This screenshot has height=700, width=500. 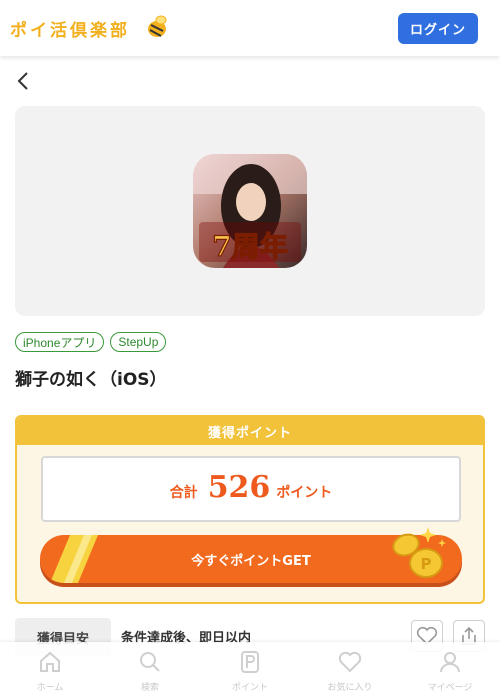 I want to click on bottom-tab-bar: ホーム 検索 ポイント お気に入り マイページ, so click(x=250, y=671).